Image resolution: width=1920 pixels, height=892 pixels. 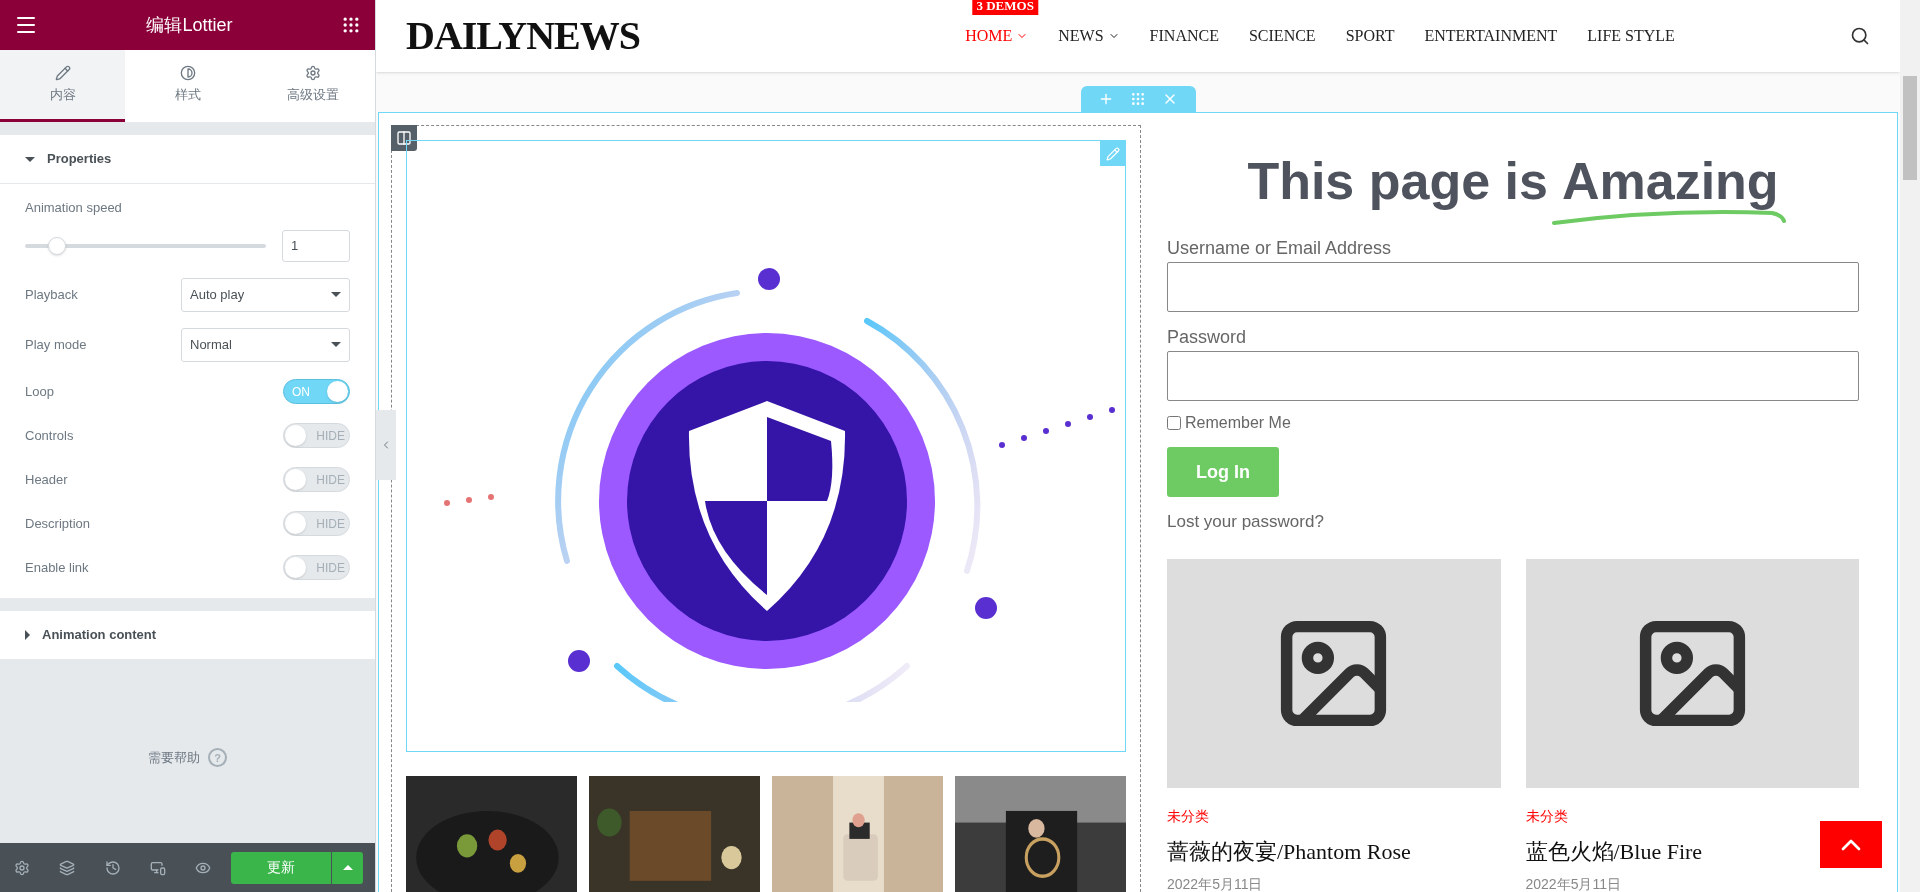 I want to click on column-handle, so click(x=404, y=138).